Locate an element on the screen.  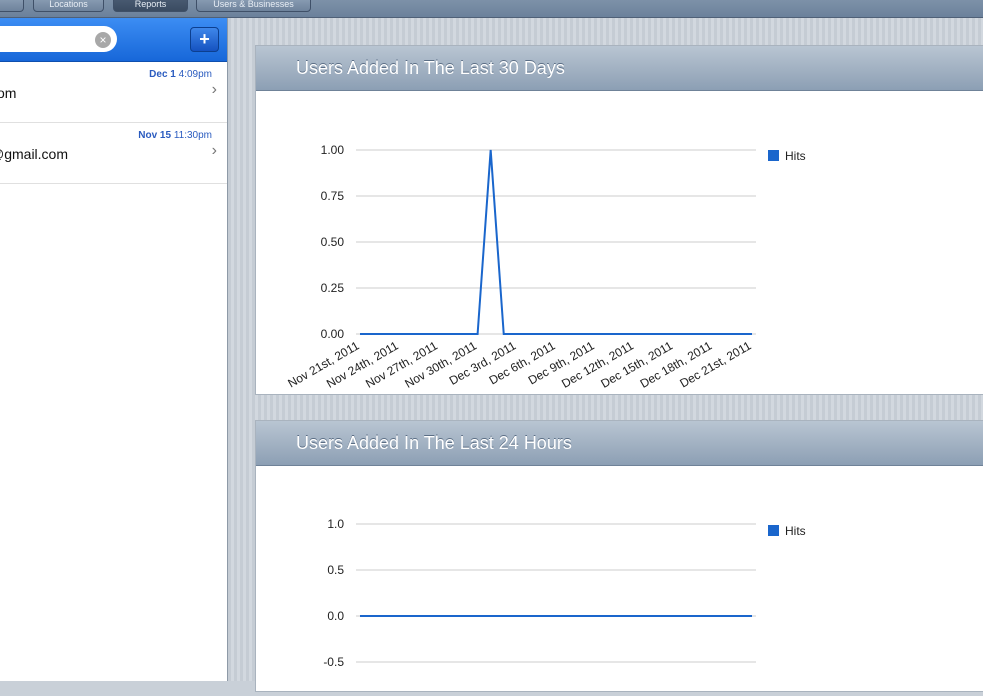
list-item-email: com is located at coordinates (8, 93).